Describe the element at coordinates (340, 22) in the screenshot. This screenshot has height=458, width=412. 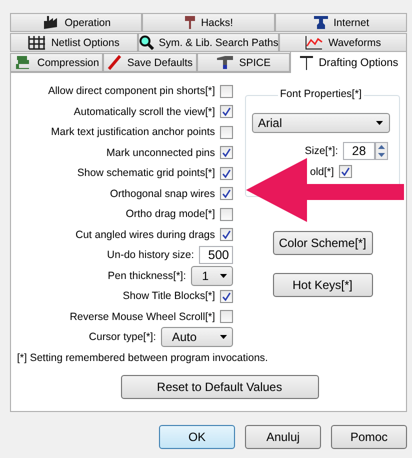
I see `tab: Internet` at that location.